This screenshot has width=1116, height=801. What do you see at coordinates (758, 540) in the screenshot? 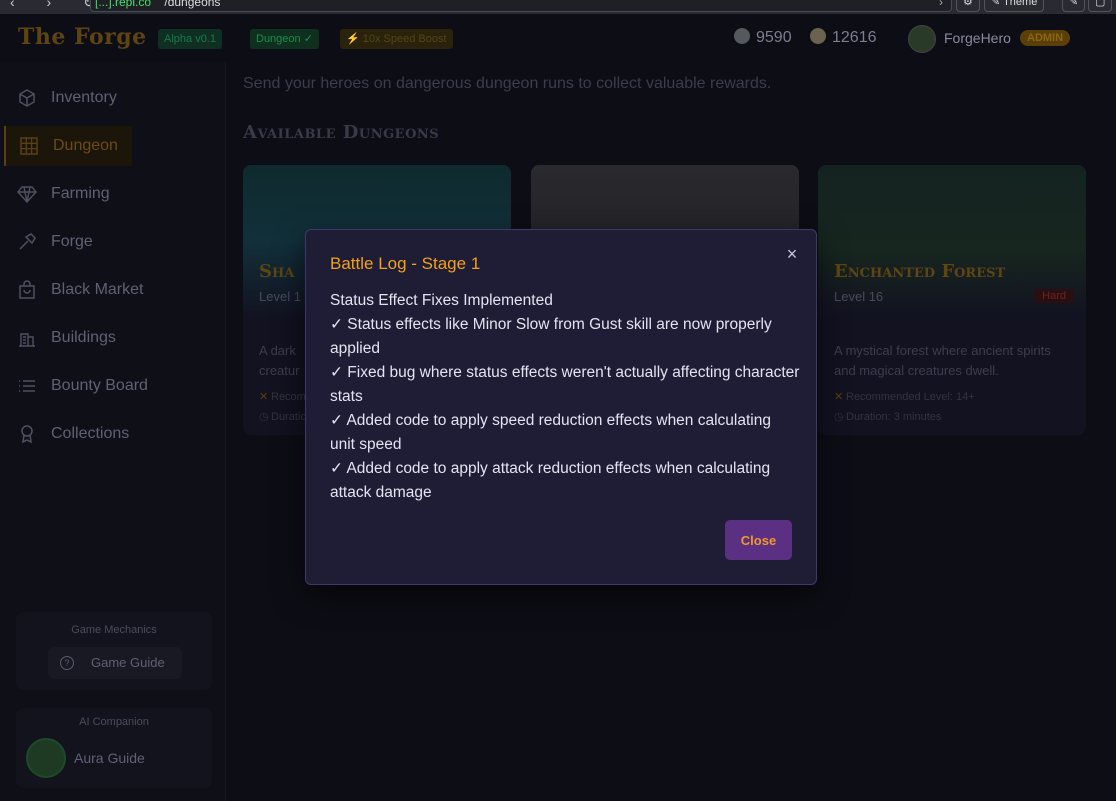
I see `close-button: Close` at bounding box center [758, 540].